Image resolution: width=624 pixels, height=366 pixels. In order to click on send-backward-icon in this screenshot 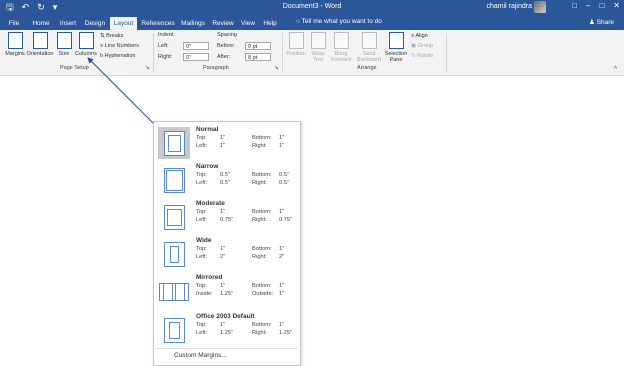, I will do `click(369, 40)`.